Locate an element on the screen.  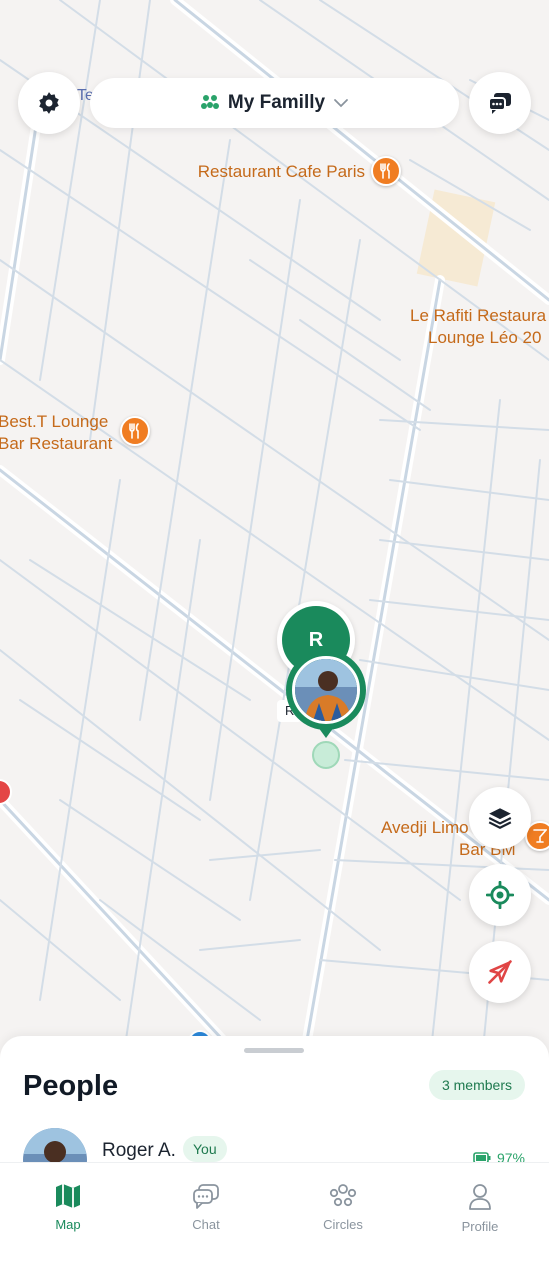
chevron-down-icon is located at coordinates (341, 103).